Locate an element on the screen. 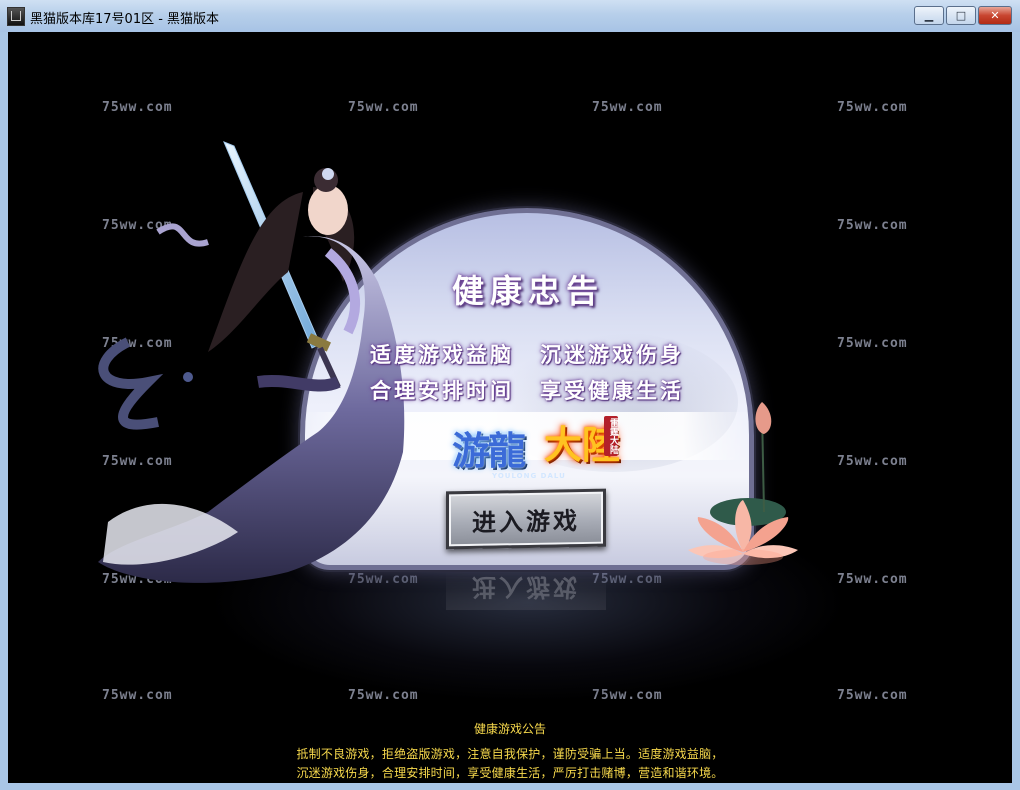 Image resolution: width=1020 pixels, height=790 pixels. window-title: 黑猫版本库17号01区 - 黑猫版本 is located at coordinates (125, 19).